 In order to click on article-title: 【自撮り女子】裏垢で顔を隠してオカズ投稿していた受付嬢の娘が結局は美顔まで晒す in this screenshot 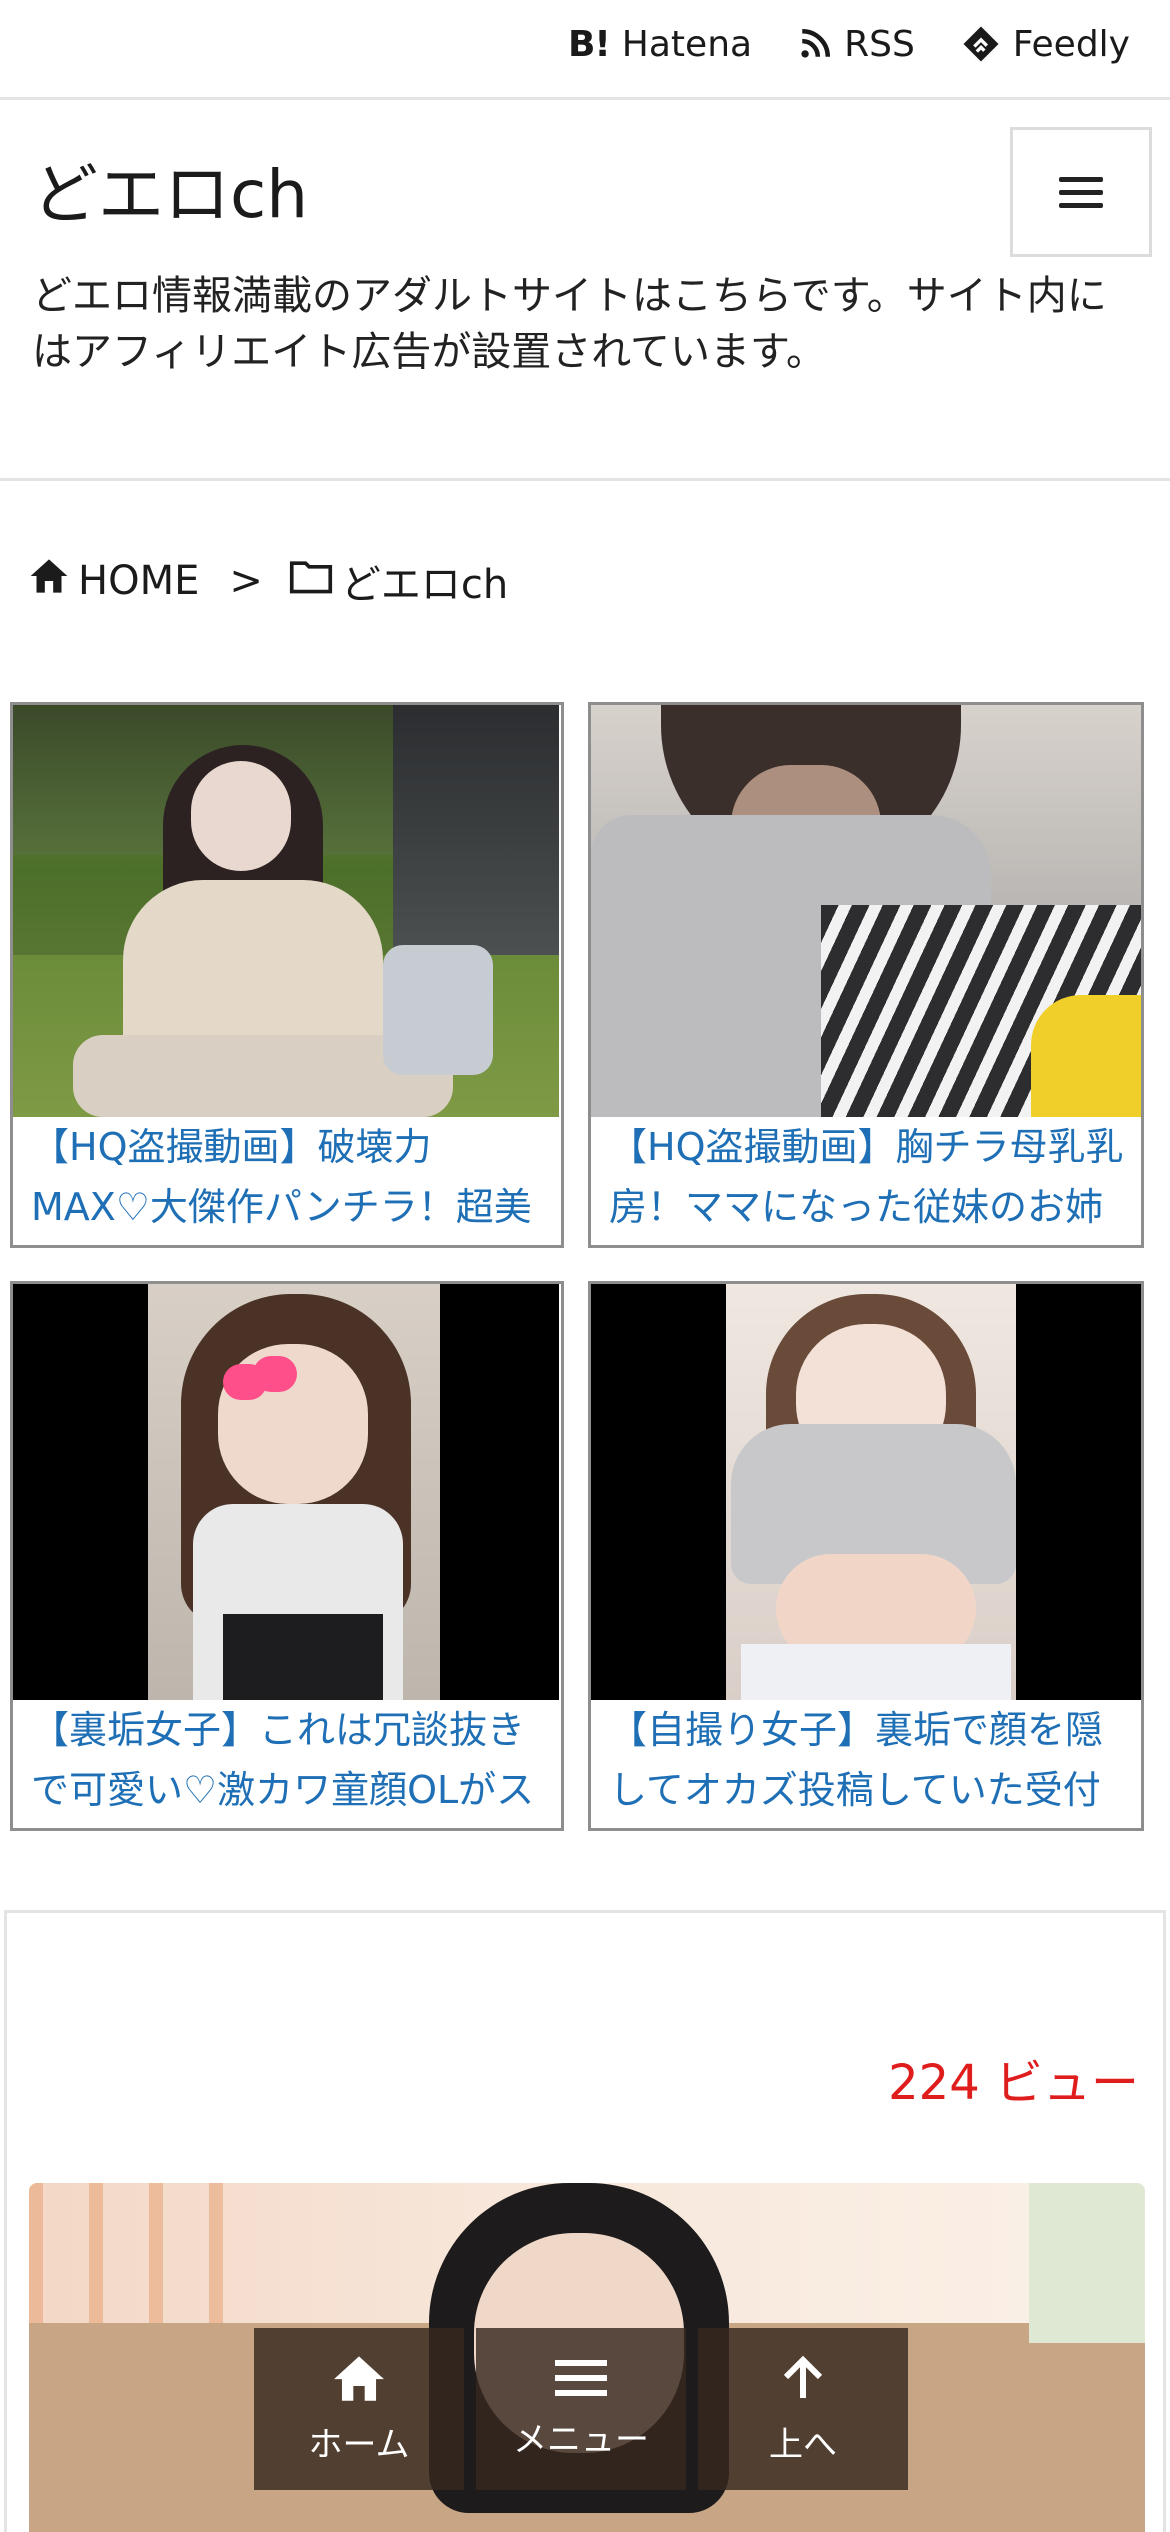, I will do `click(856, 1760)`.